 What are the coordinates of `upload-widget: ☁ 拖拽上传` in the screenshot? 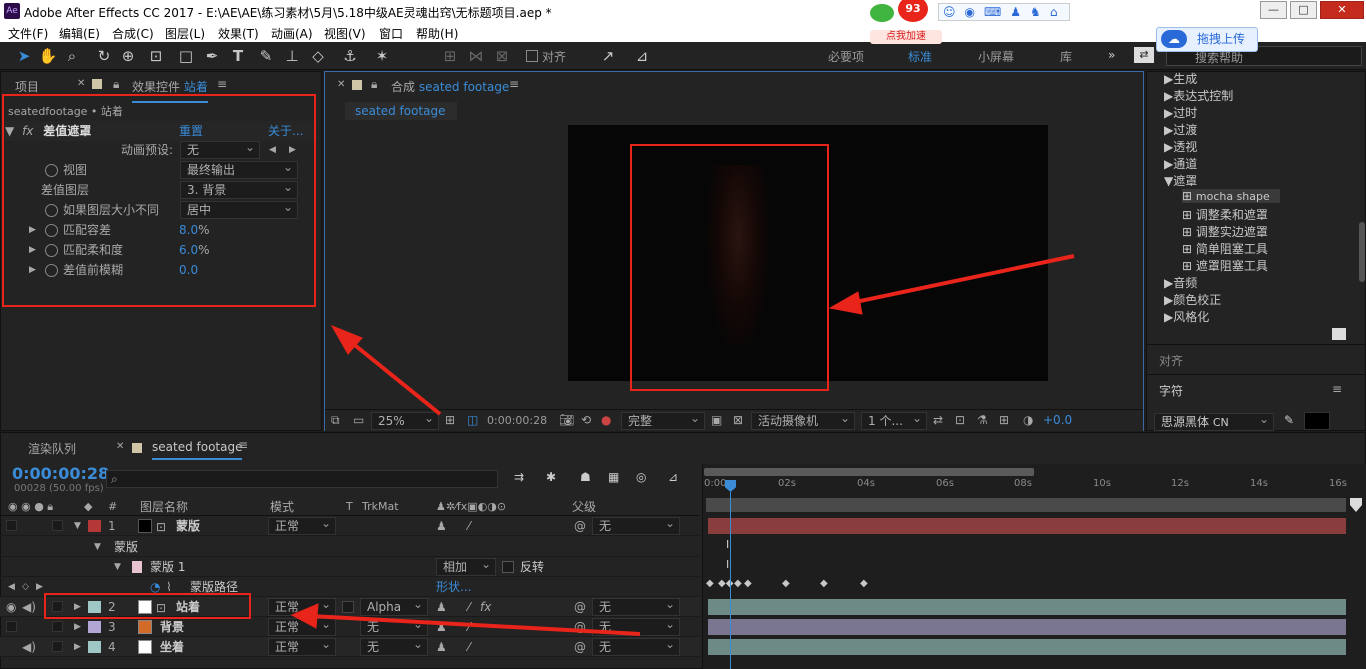 It's located at (1207, 39).